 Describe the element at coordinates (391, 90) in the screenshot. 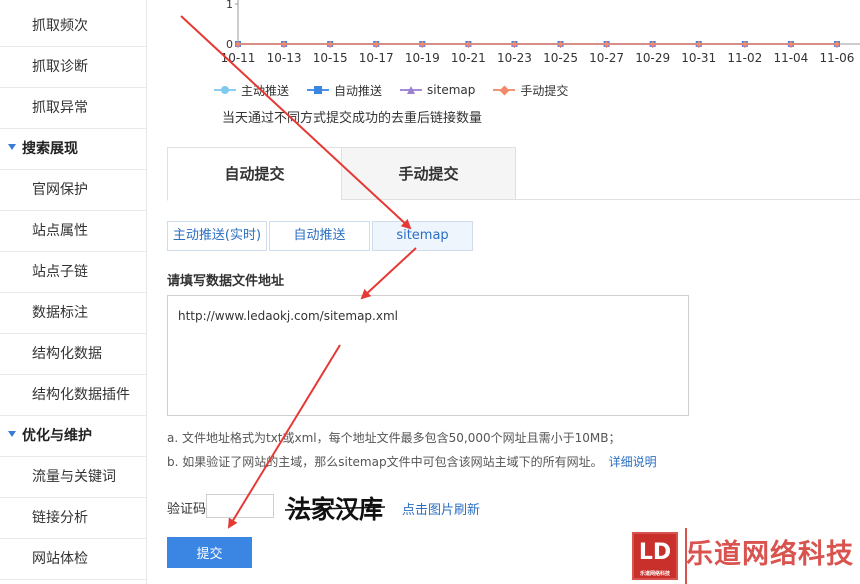

I see `chart-legend: 主动推送 自动推送 sitemap 手动提交` at that location.